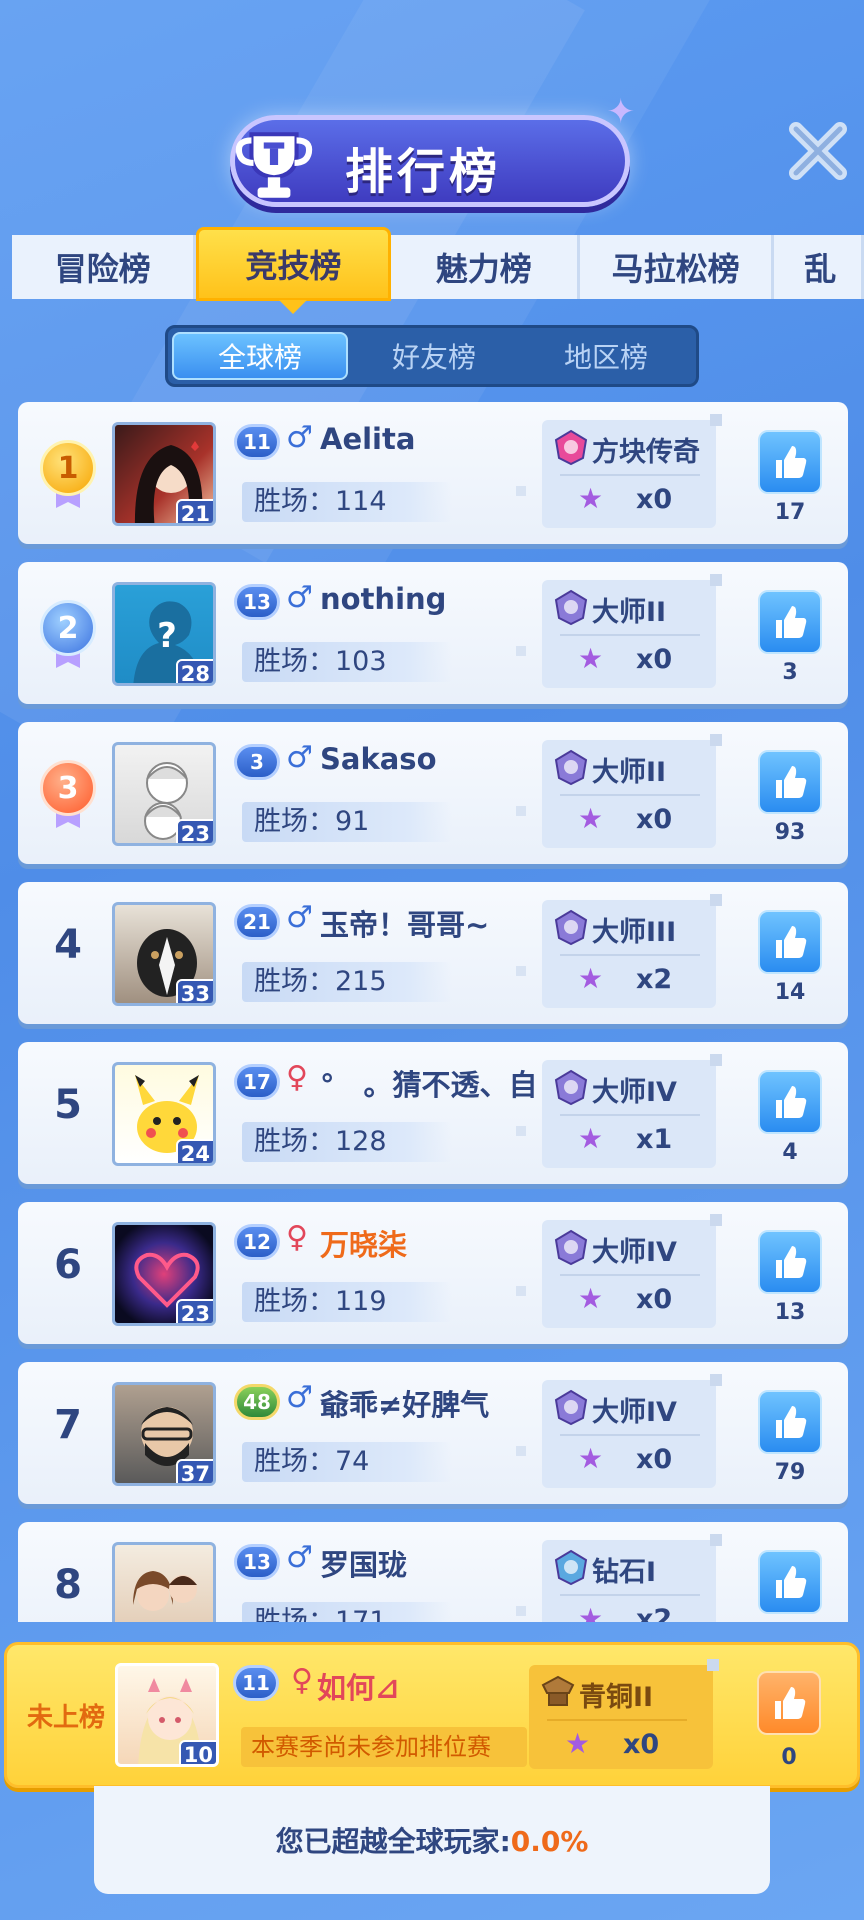 The height and width of the screenshot is (1920, 864). I want to click on my-rank-label: 未上榜, so click(66, 1718).